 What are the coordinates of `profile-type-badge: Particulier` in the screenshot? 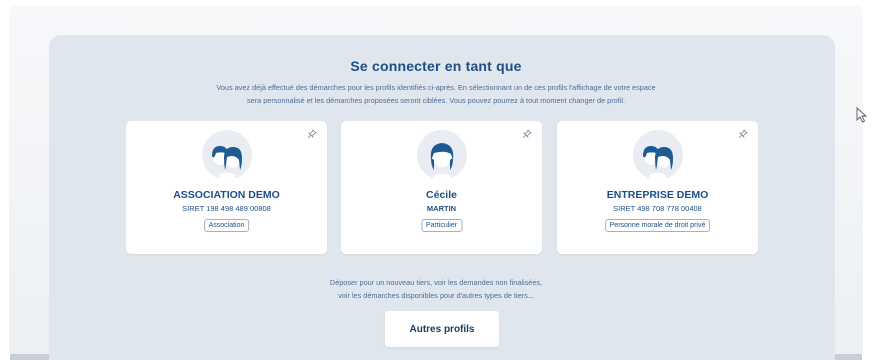 It's located at (441, 225).